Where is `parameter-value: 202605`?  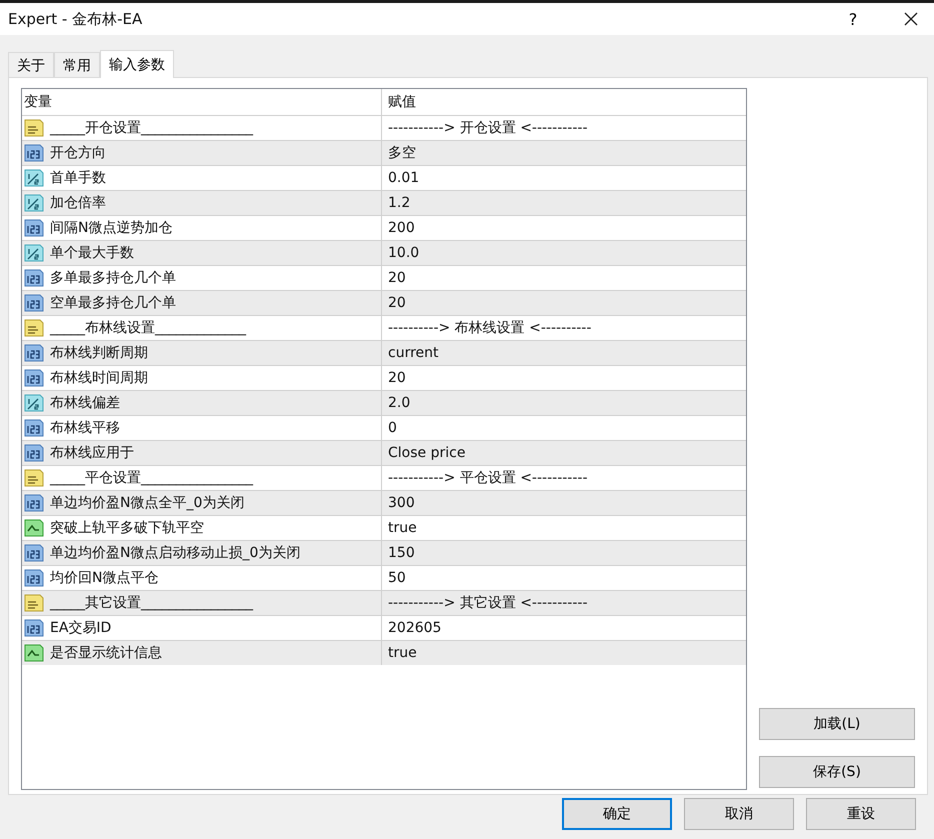 parameter-value: 202605 is located at coordinates (414, 628).